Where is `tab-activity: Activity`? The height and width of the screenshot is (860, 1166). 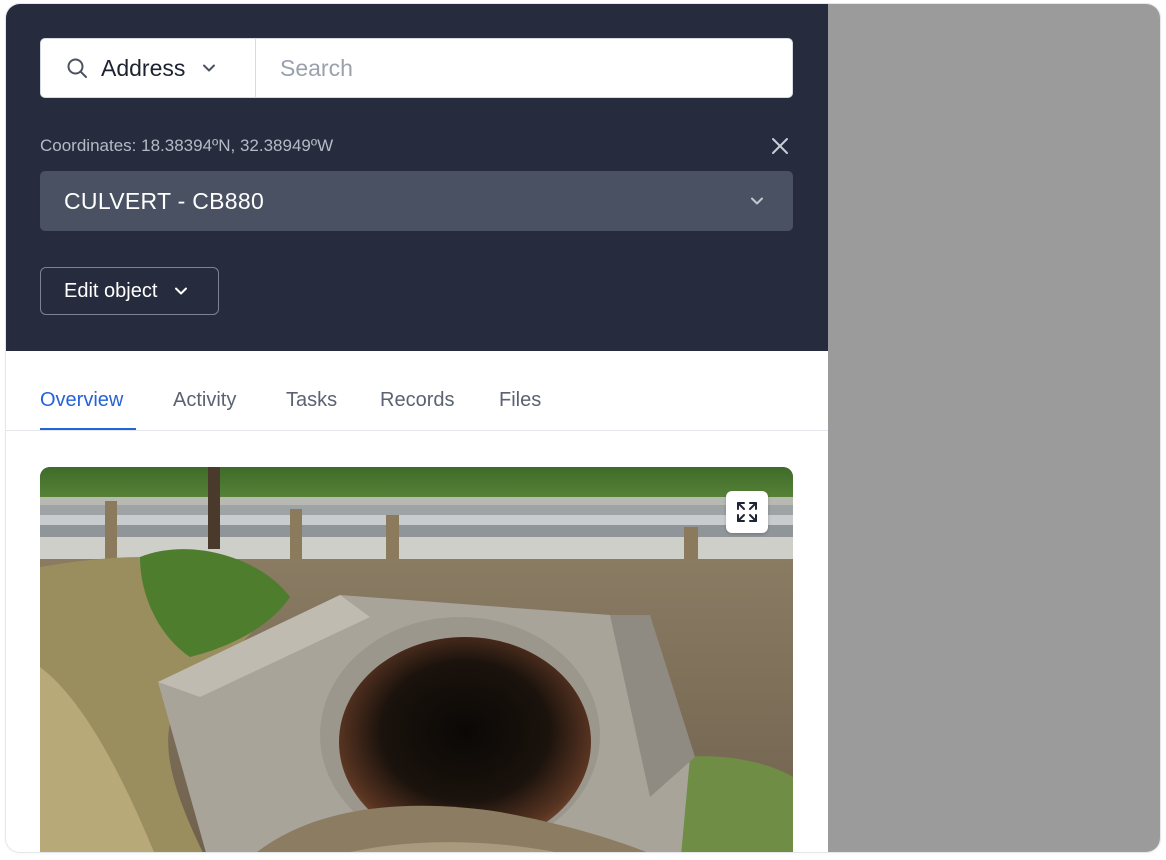
tab-activity: Activity is located at coordinates (204, 400).